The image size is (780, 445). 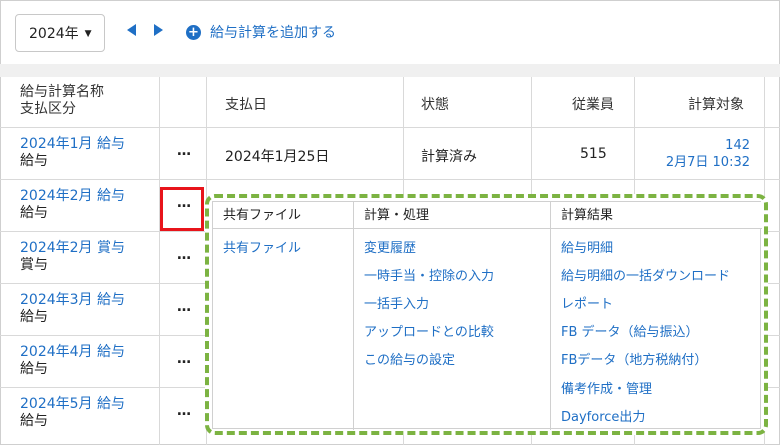 I want to click on header-band, so click(x=390, y=70).